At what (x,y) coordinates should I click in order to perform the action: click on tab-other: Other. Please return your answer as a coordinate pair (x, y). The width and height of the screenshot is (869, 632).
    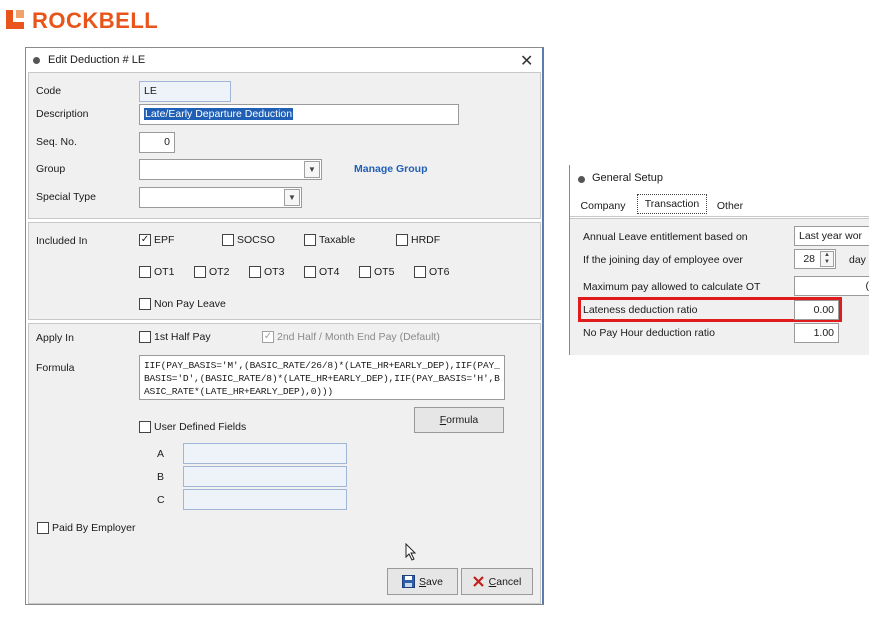
    Looking at the image, I should click on (730, 206).